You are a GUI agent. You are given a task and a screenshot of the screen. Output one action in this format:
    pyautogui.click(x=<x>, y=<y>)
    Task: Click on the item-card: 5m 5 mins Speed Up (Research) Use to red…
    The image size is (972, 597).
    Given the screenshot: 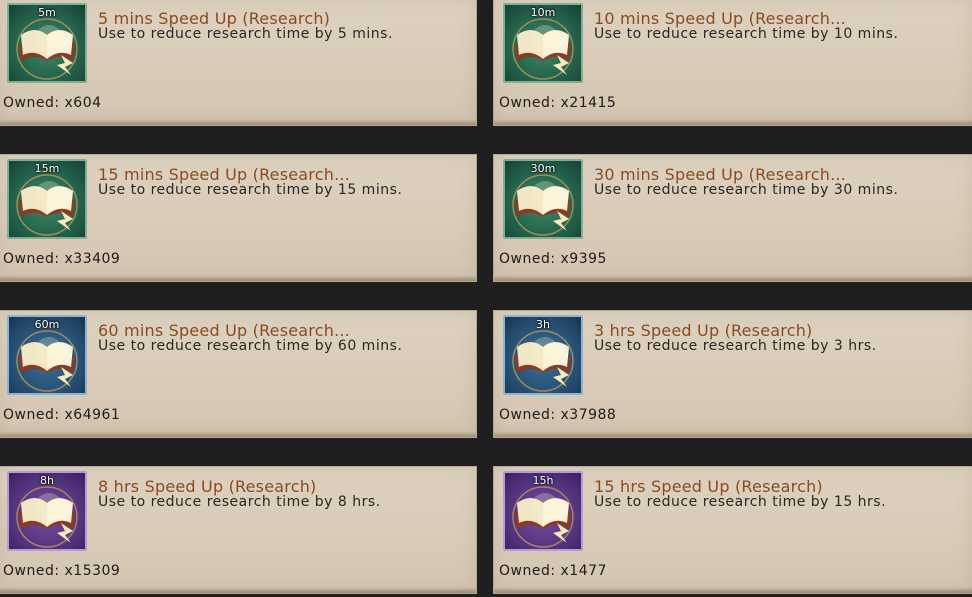 What is the action you would take?
    pyautogui.click(x=238, y=63)
    